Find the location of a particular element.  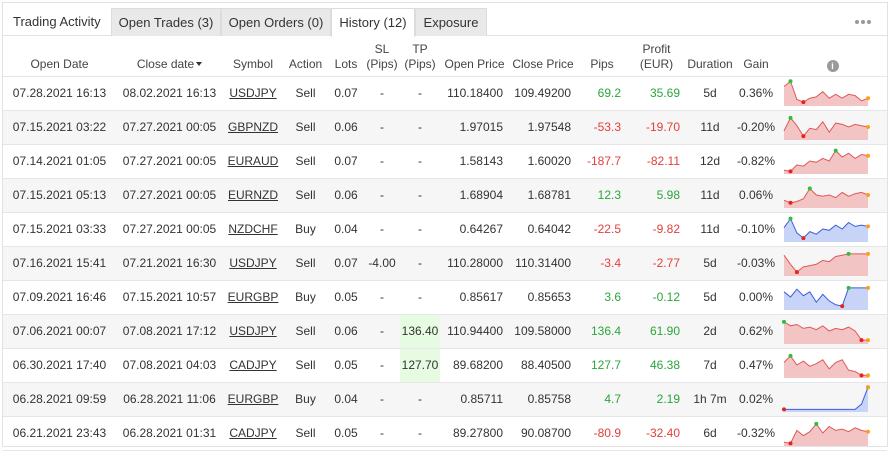

close-date-cell: 07.27.2021 00:05 is located at coordinates (169, 229).